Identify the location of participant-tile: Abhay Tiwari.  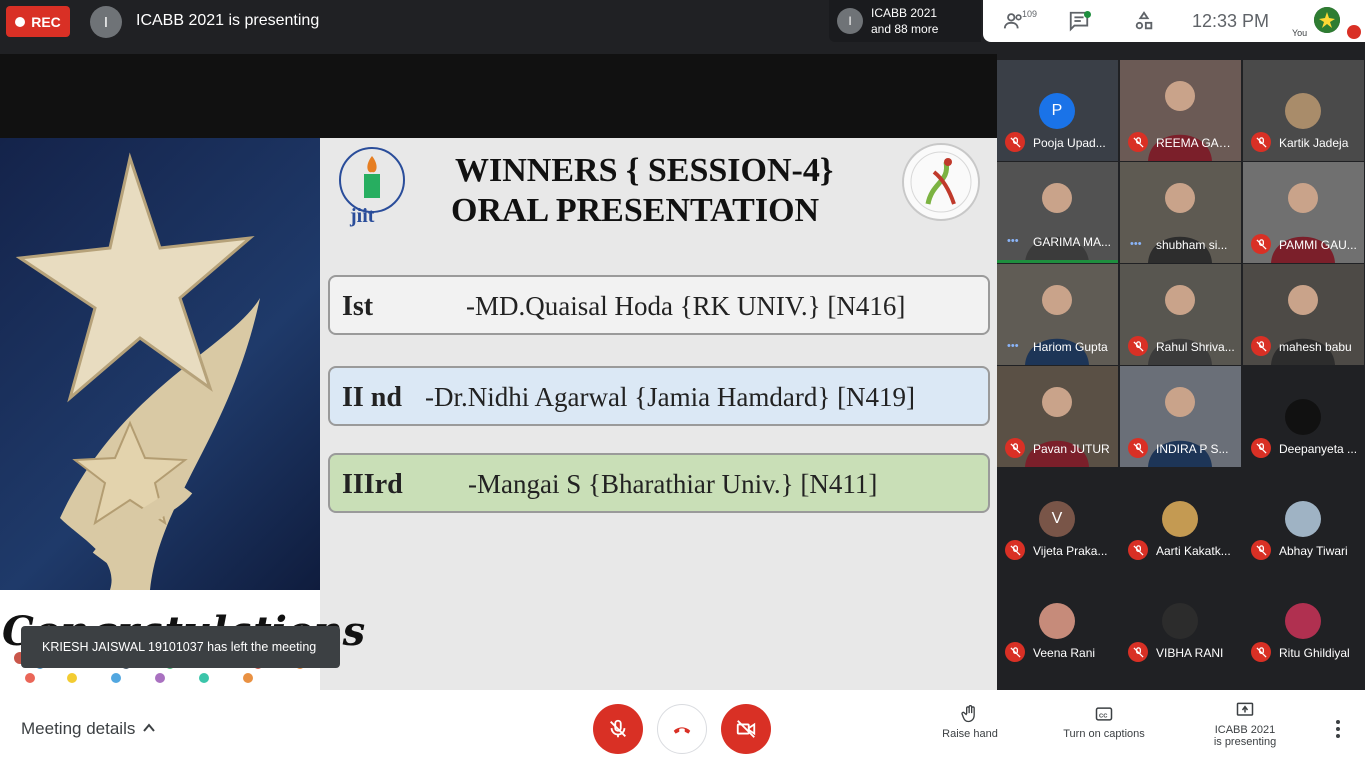
(1303, 518).